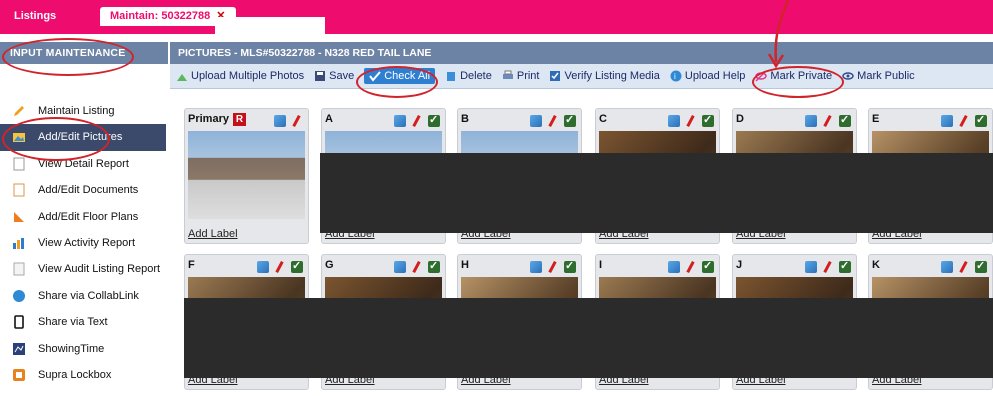 This screenshot has height=396, width=993. What do you see at coordinates (876, 119) in the screenshot?
I see `photo-card-label: E` at bounding box center [876, 119].